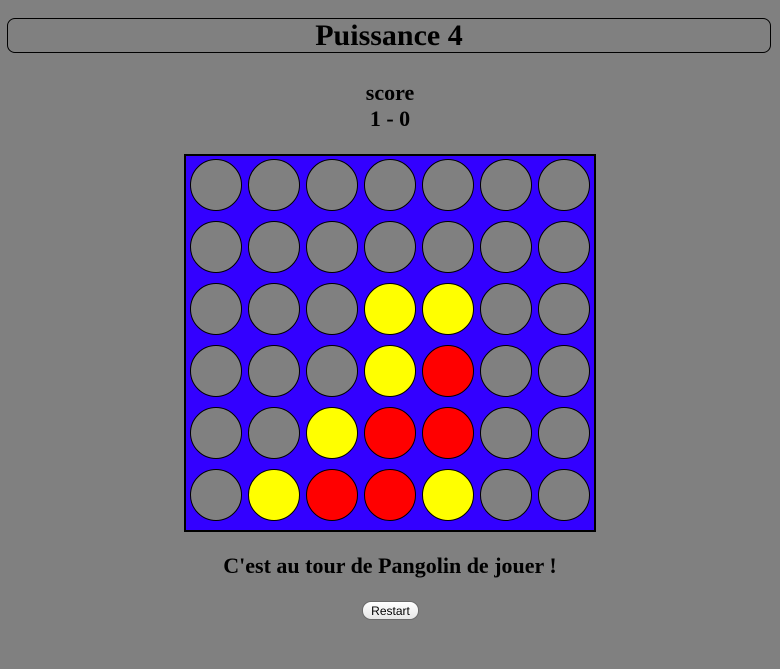 The height and width of the screenshot is (669, 780). I want to click on turn-status: C'est au tour de Pangolin de jouer !, so click(390, 565).